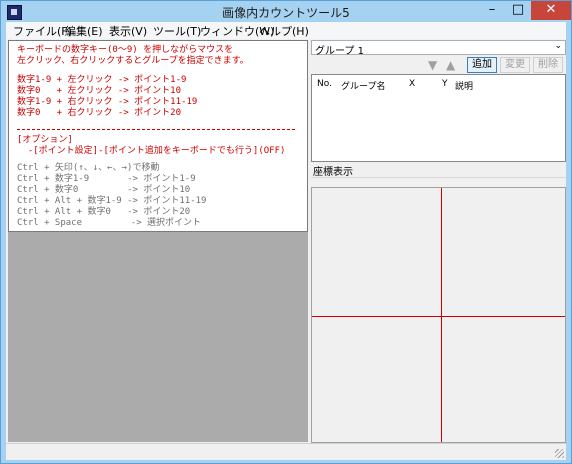 The width and height of the screenshot is (572, 464). What do you see at coordinates (339, 51) in the screenshot?
I see `group-dropdown-value: グループ 1` at bounding box center [339, 51].